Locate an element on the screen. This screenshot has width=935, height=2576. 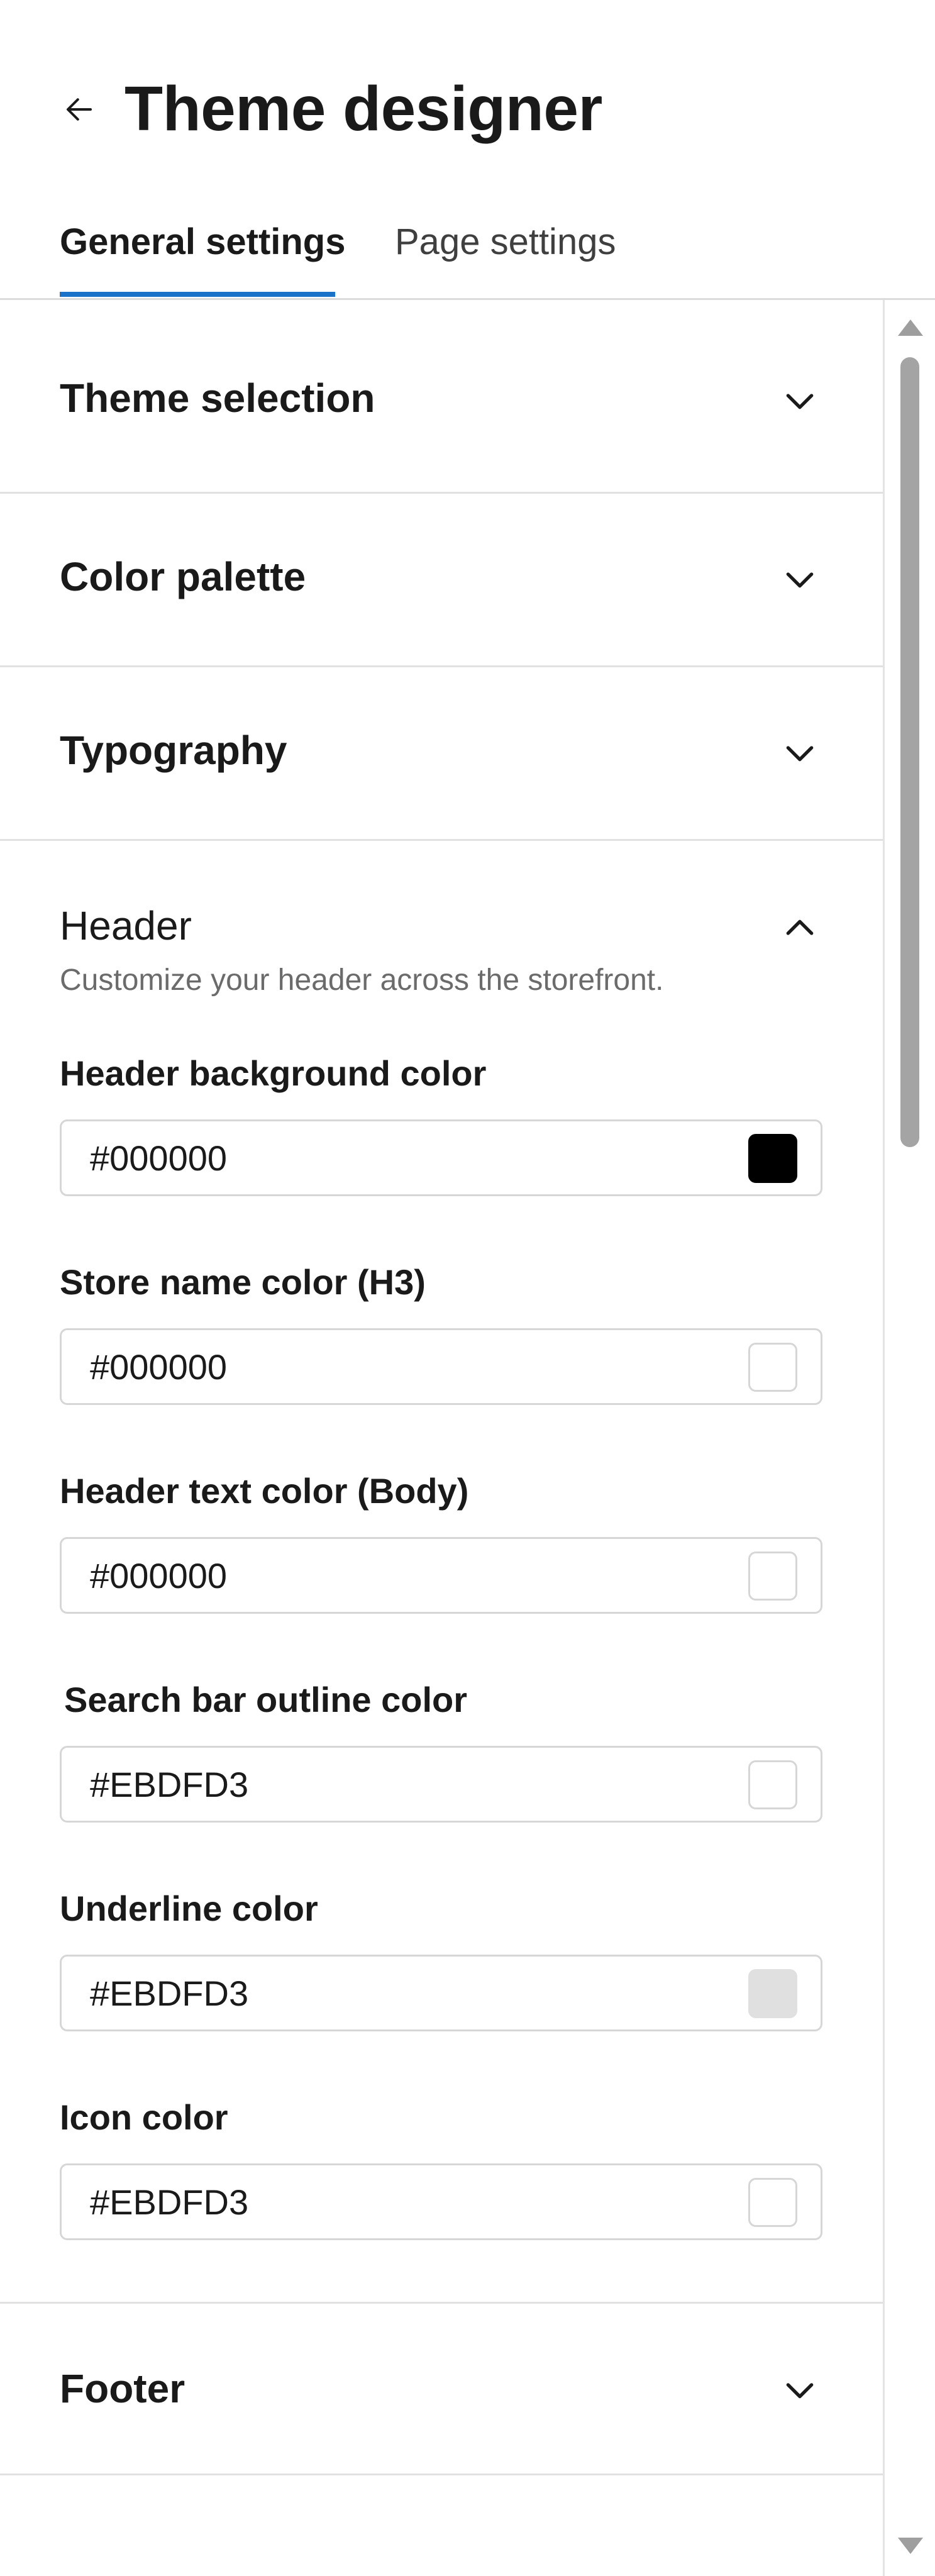
page-title: Theme designer is located at coordinates (363, 109).